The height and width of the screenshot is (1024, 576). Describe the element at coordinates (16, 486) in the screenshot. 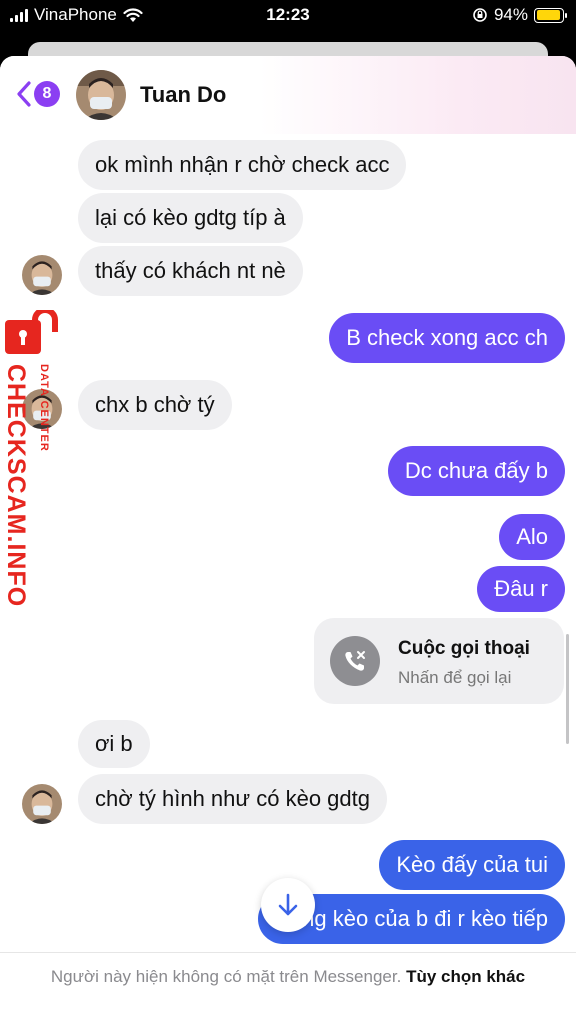

I see `watermark-brand: CHECKSCAM.INFO` at that location.